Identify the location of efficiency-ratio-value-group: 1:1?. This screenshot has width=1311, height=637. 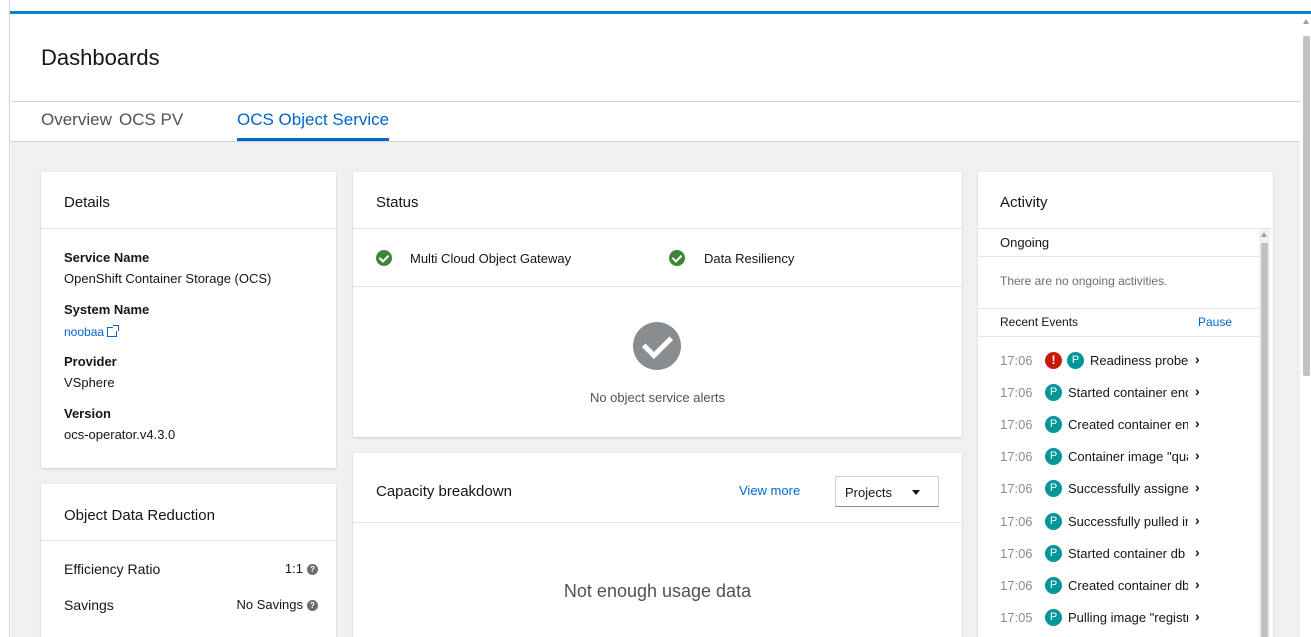
(301, 568).